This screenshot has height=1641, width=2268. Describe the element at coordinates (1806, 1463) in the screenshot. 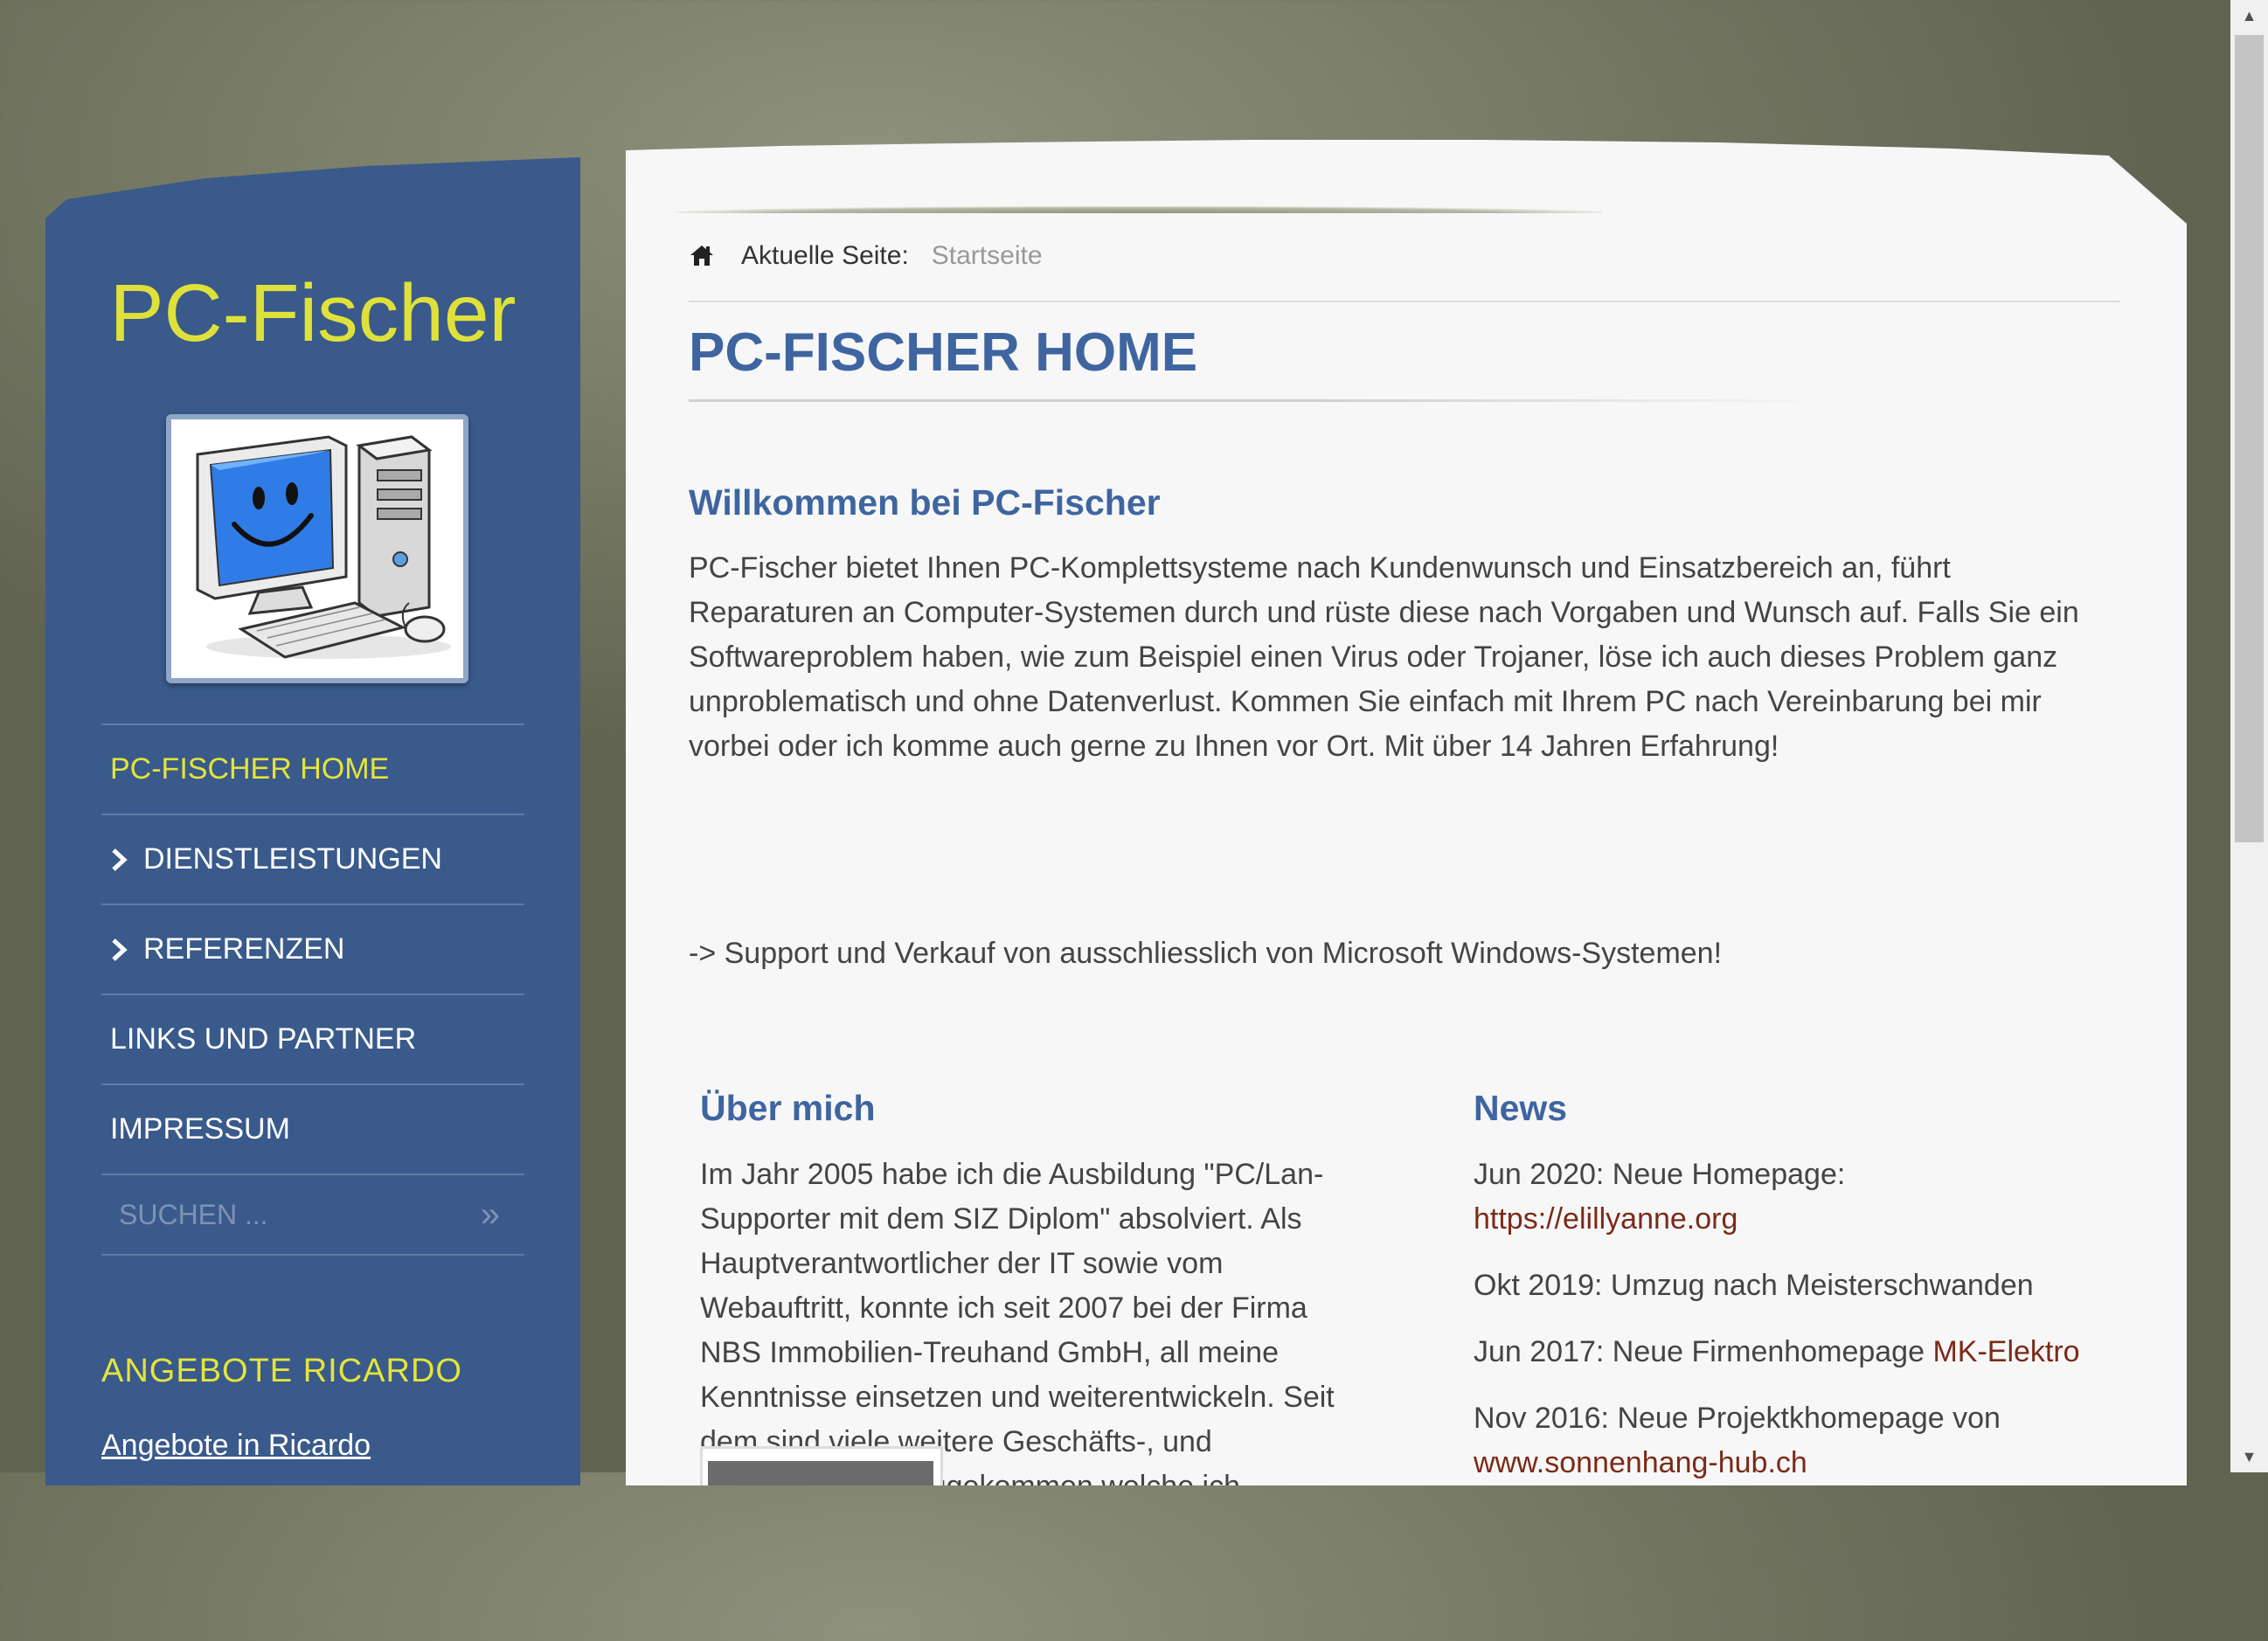

I see `news-link: www.sonnenhang-hub.ch` at that location.